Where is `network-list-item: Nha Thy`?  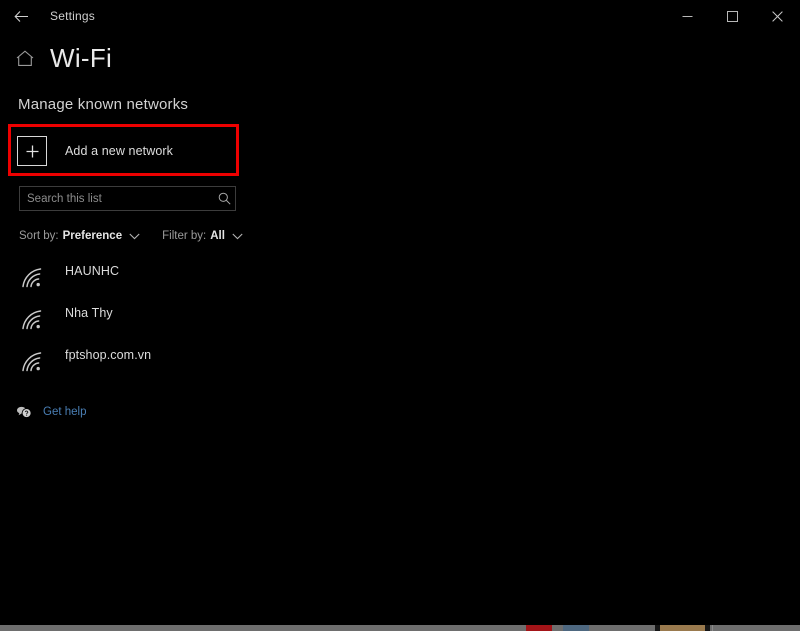
network-list-item: Nha Thy is located at coordinates (166, 318).